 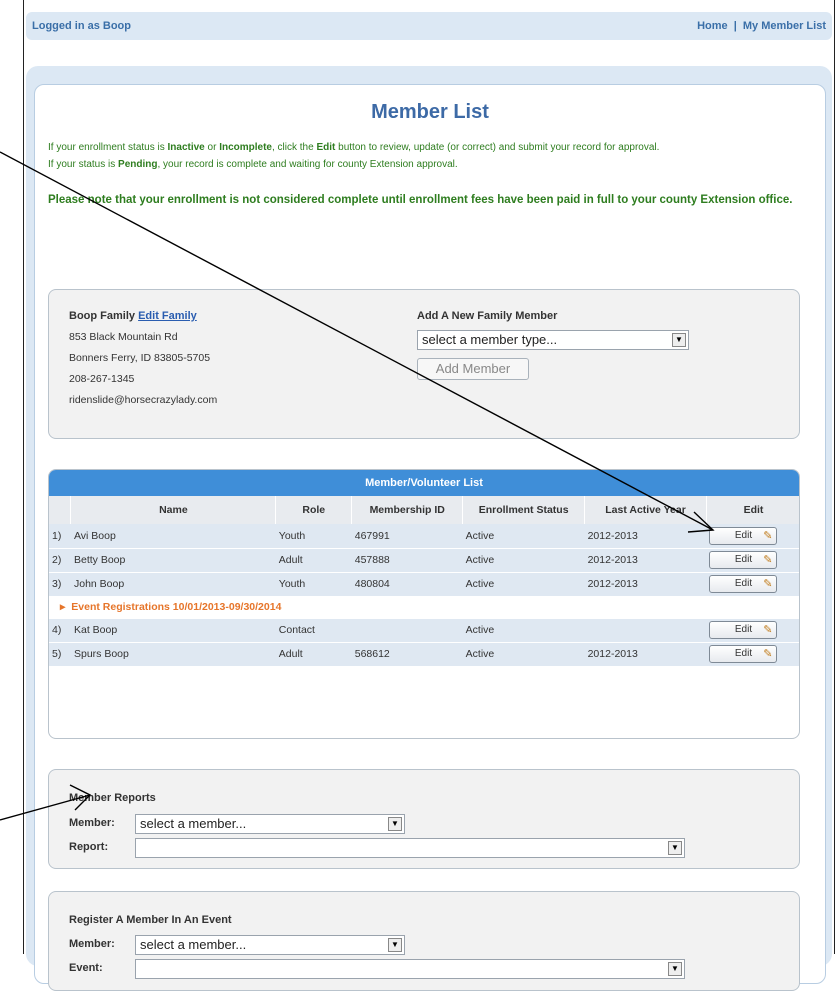 I want to click on register-member-select: select a member... ▼, so click(x=270, y=945).